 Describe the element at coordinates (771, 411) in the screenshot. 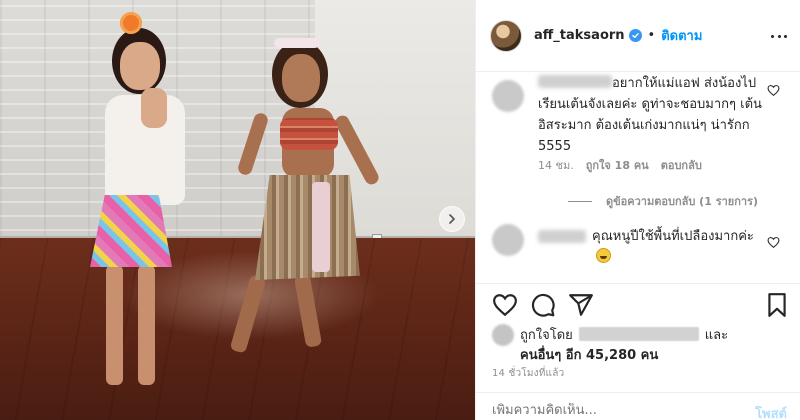

I see `post-comment-button: โพสต์` at that location.